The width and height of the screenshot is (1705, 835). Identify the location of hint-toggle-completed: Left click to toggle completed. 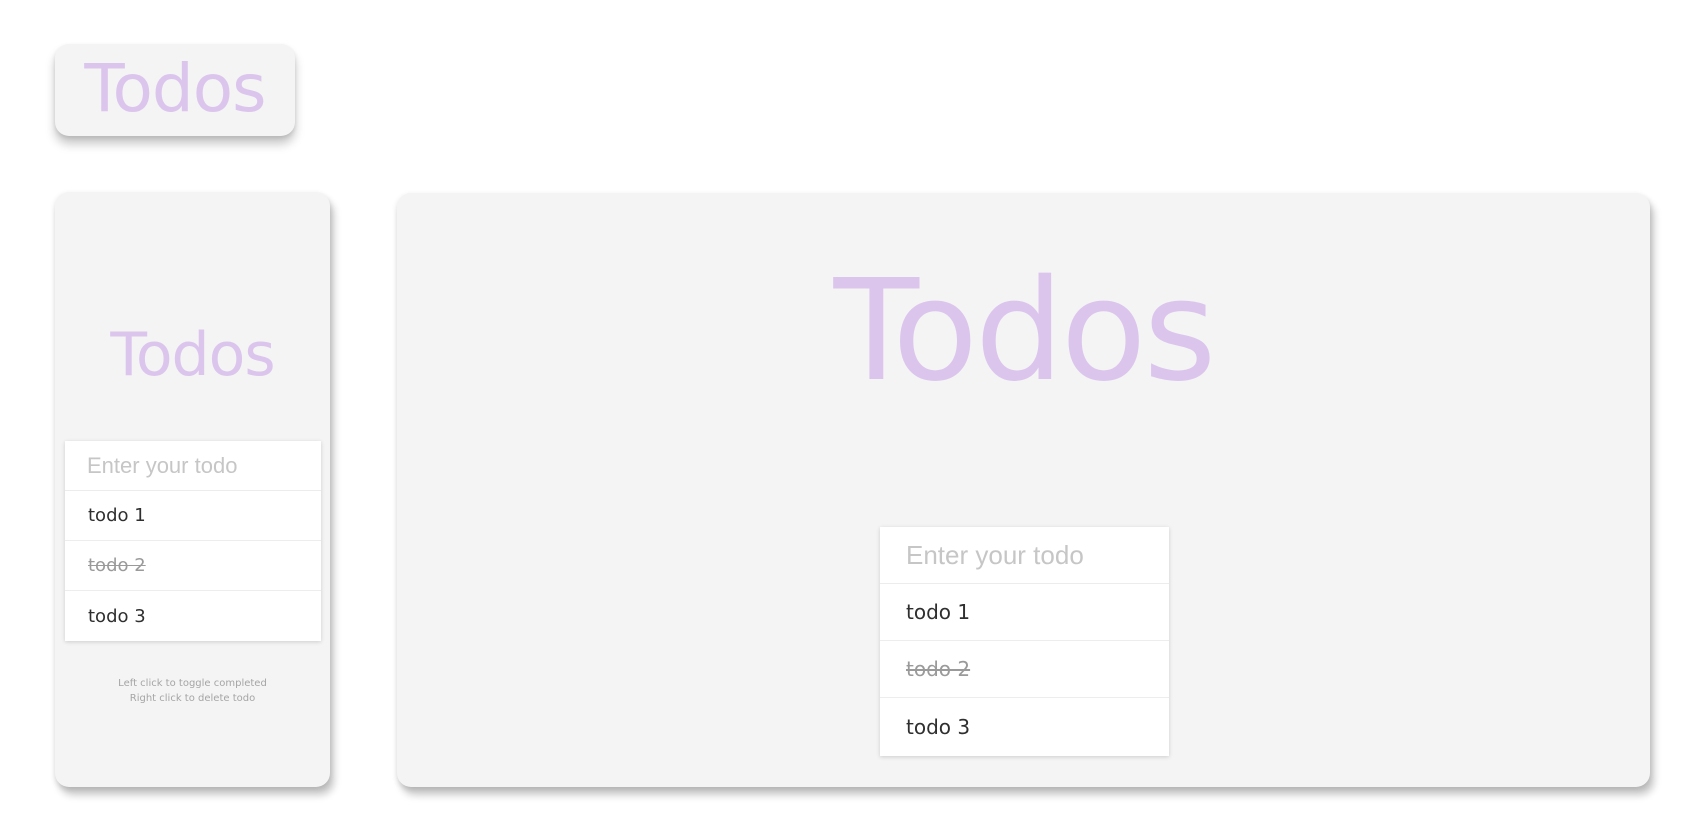
(192, 683).